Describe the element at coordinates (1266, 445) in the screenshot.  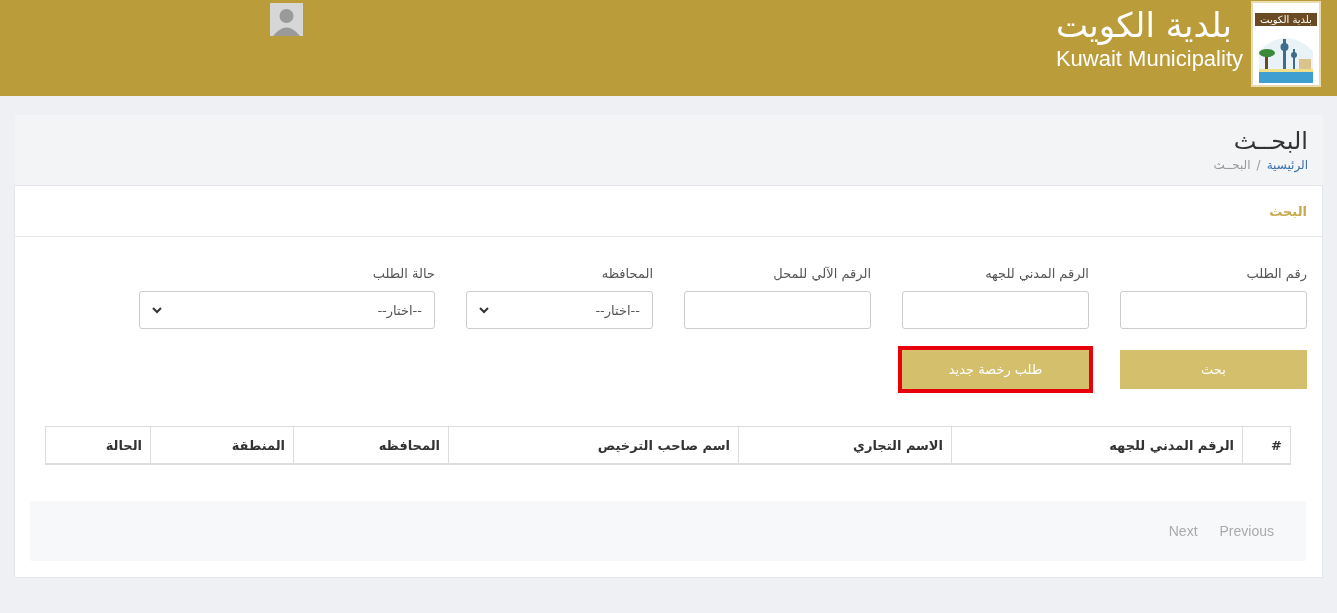
I see `column-header: #` at that location.